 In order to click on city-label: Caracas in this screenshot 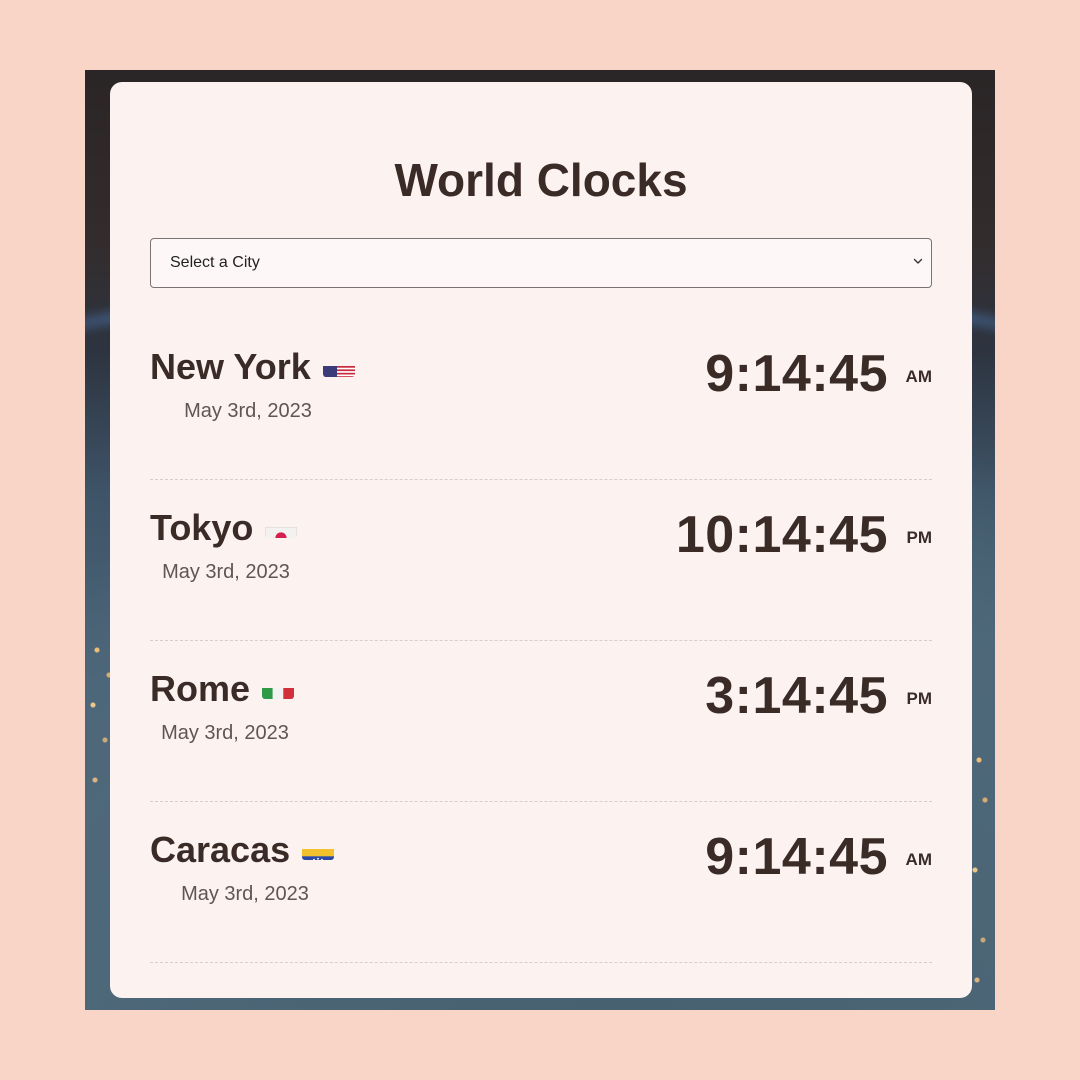, I will do `click(220, 849)`.